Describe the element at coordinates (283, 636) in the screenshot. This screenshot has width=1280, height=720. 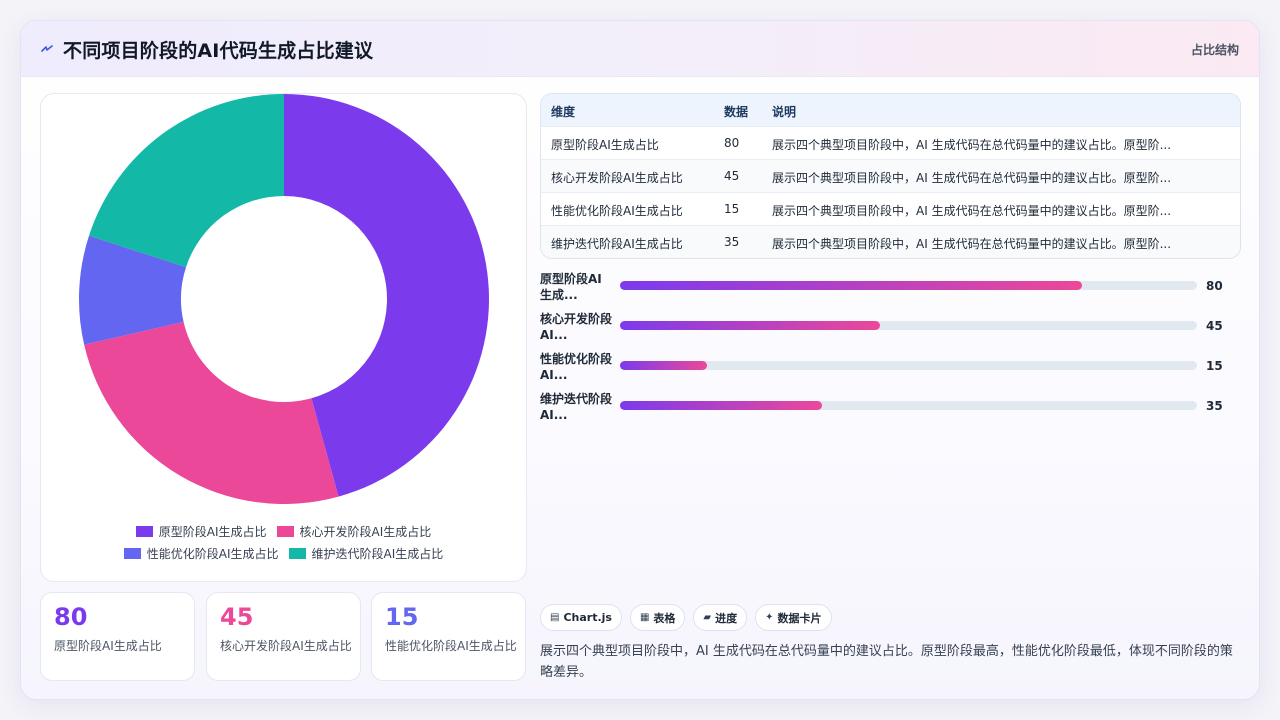
I see `stat-card: 45 核心开发阶段AI生成占比` at that location.